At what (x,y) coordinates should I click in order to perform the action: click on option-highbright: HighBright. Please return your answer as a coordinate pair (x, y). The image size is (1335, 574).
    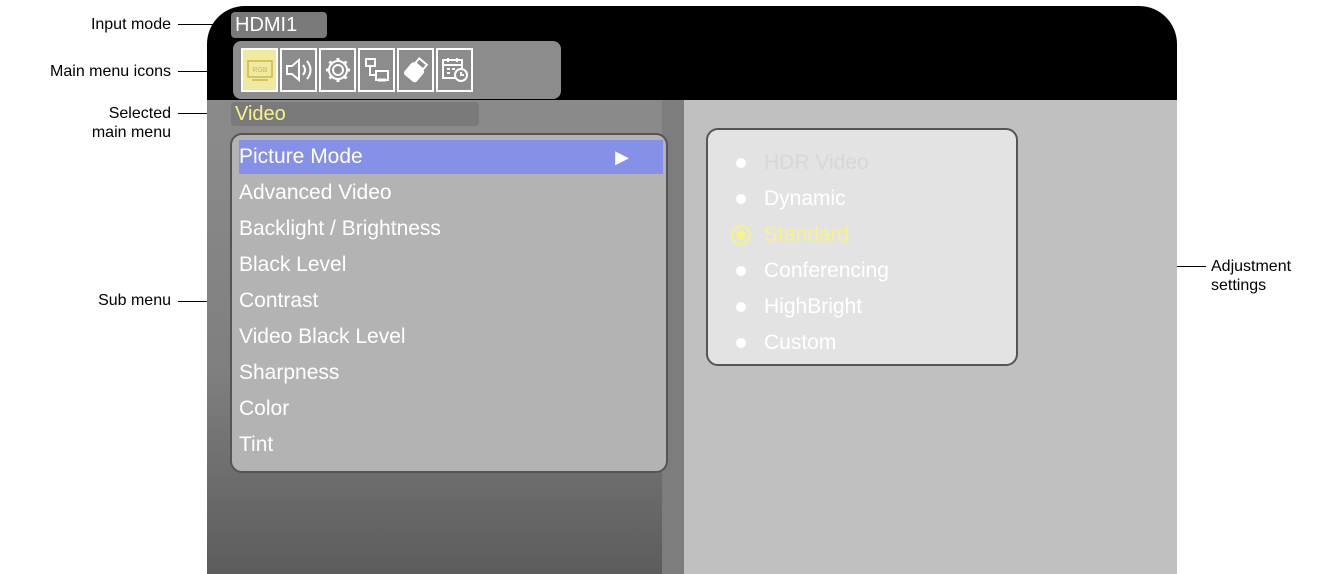
    Looking at the image, I should click on (869, 307).